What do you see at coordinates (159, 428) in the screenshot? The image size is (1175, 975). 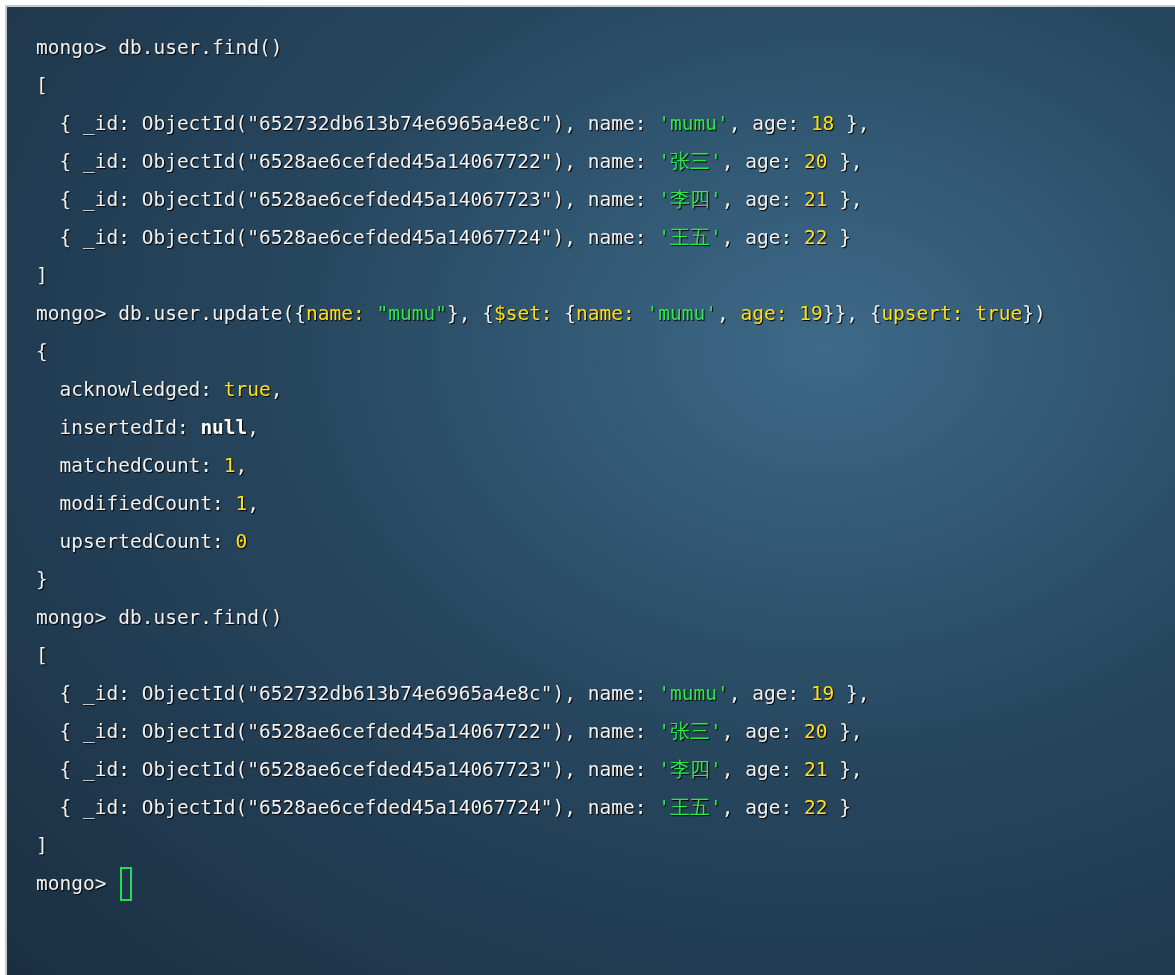 I see `terminal-line: insertedId: null,` at bounding box center [159, 428].